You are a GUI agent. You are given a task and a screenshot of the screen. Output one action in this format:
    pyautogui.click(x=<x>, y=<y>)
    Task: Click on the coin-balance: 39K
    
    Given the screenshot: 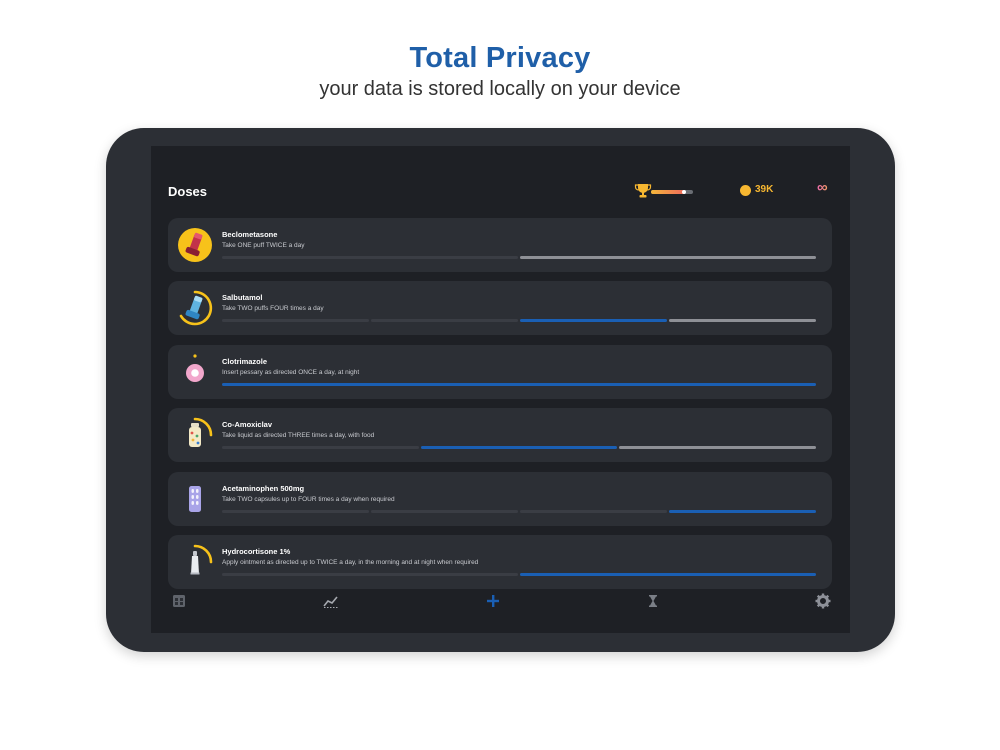 What is the action you would take?
    pyautogui.click(x=764, y=189)
    